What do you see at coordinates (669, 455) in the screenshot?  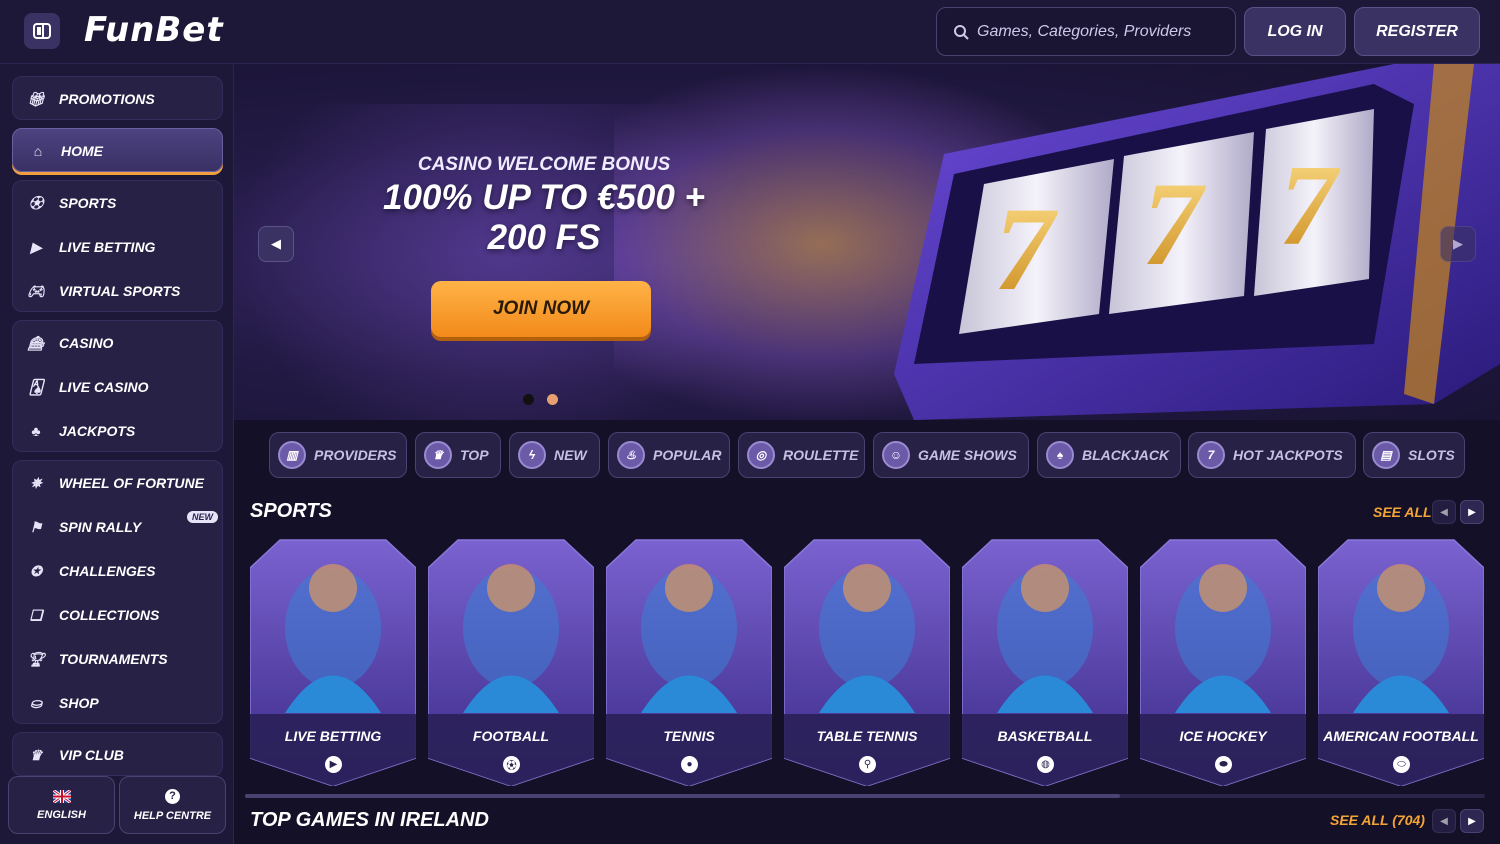 I see `chip-popular: ♨ POPULAR` at bounding box center [669, 455].